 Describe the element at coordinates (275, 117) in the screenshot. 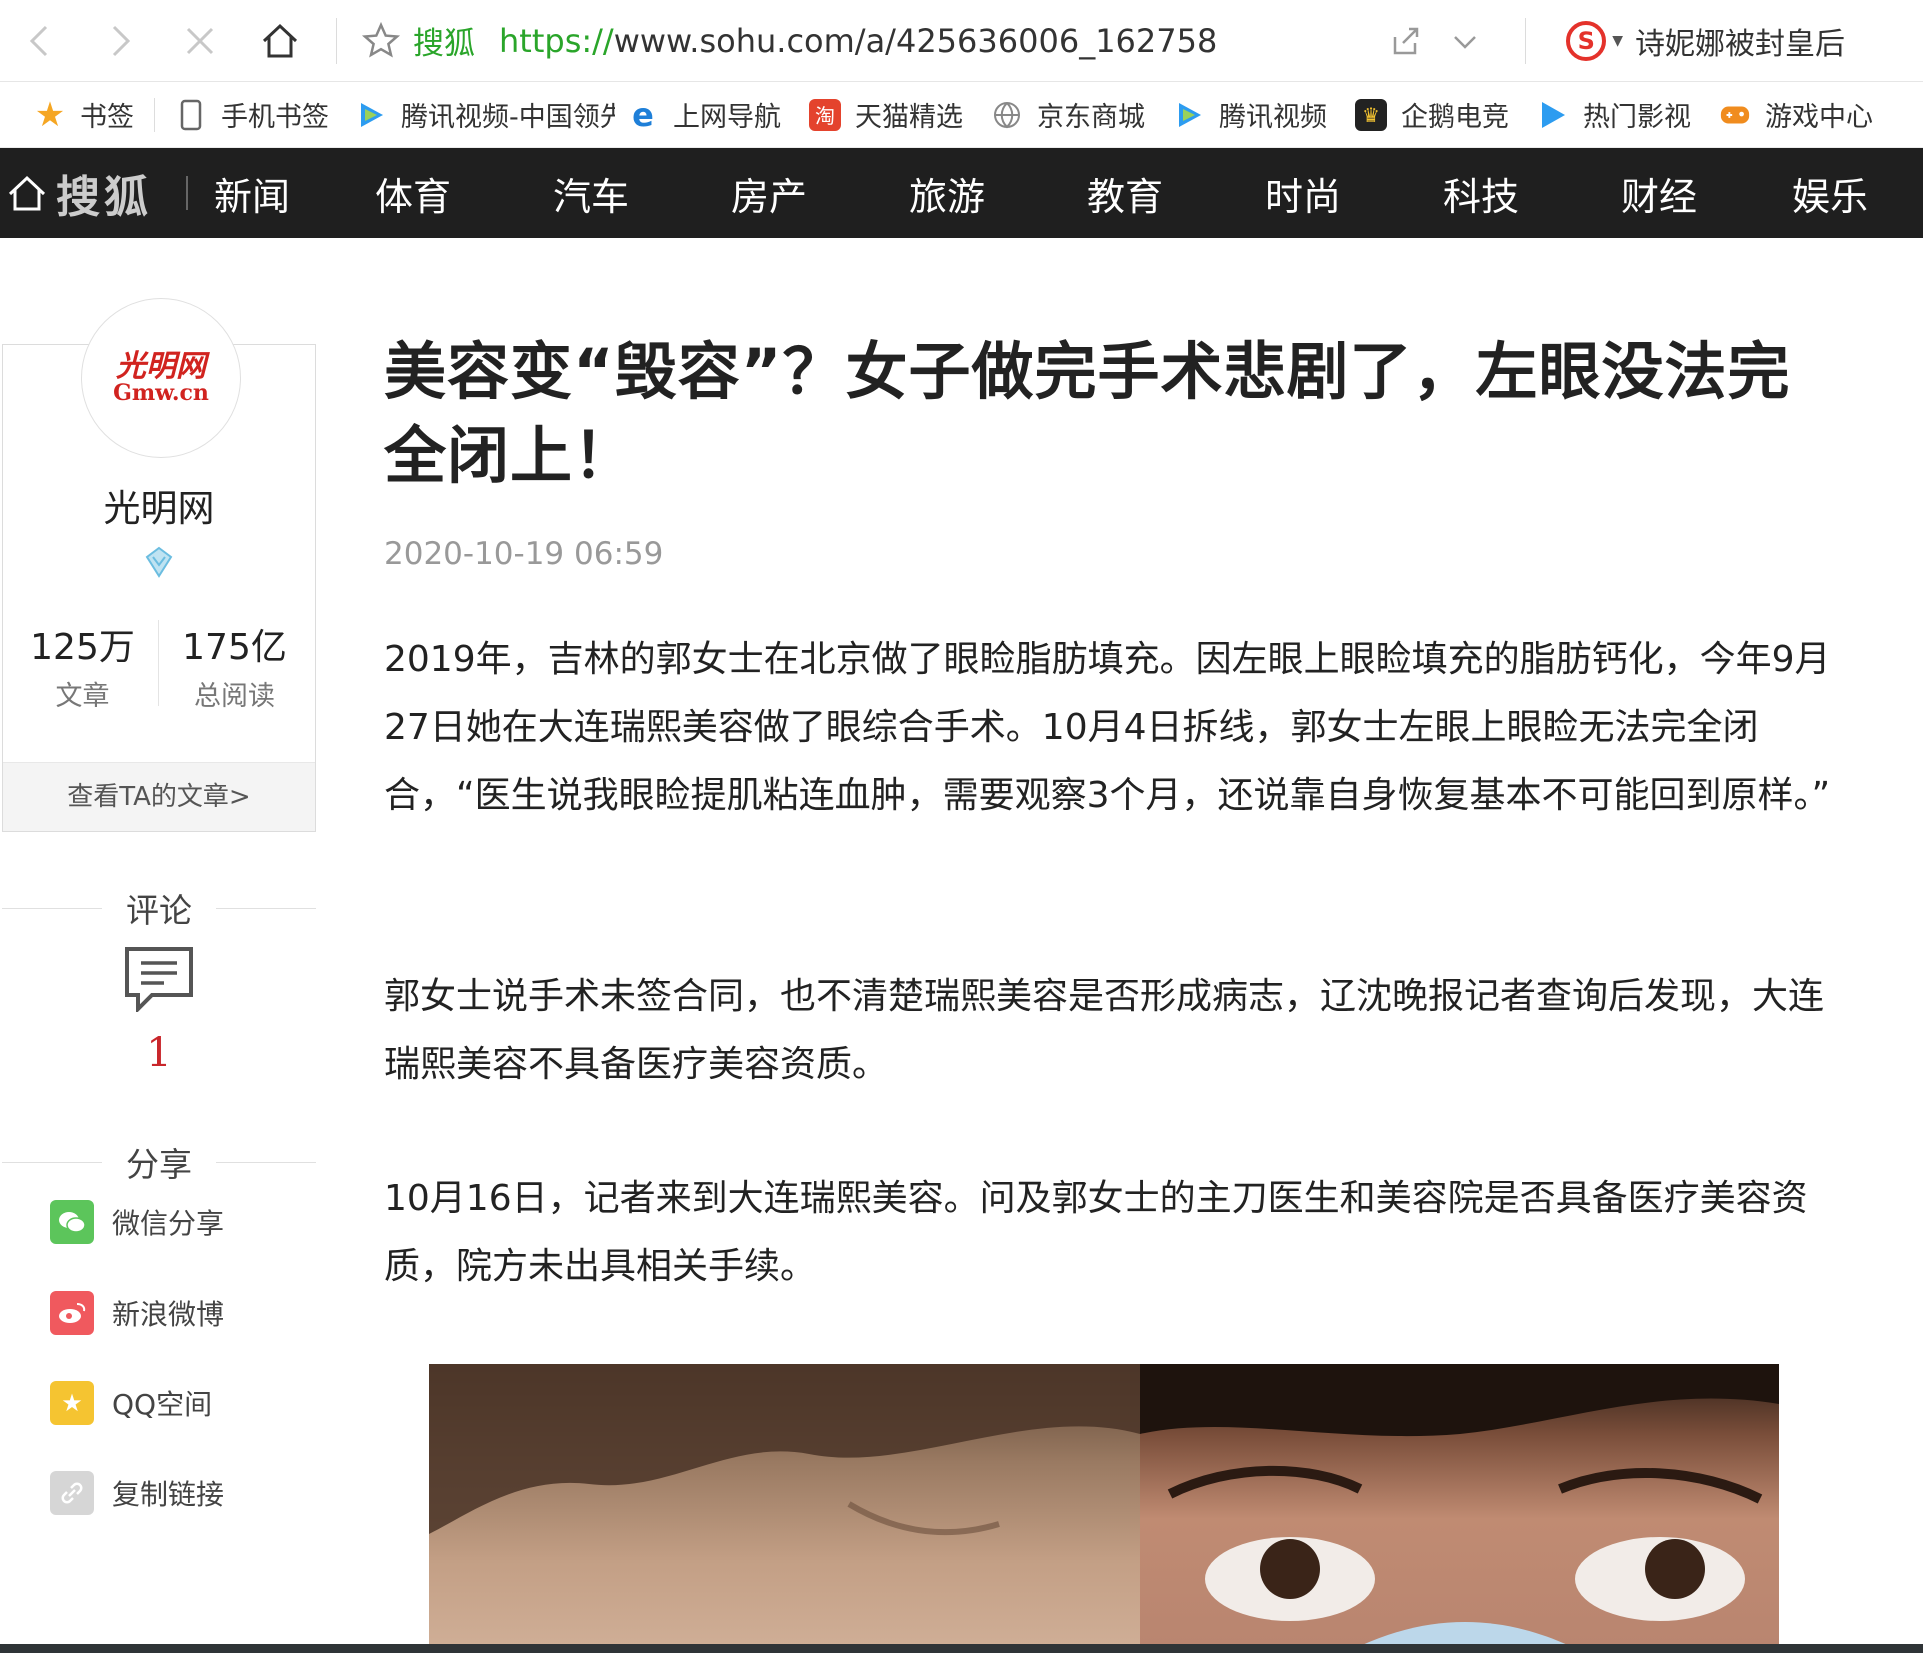

I see `bookmark-label: 手机书签` at that location.